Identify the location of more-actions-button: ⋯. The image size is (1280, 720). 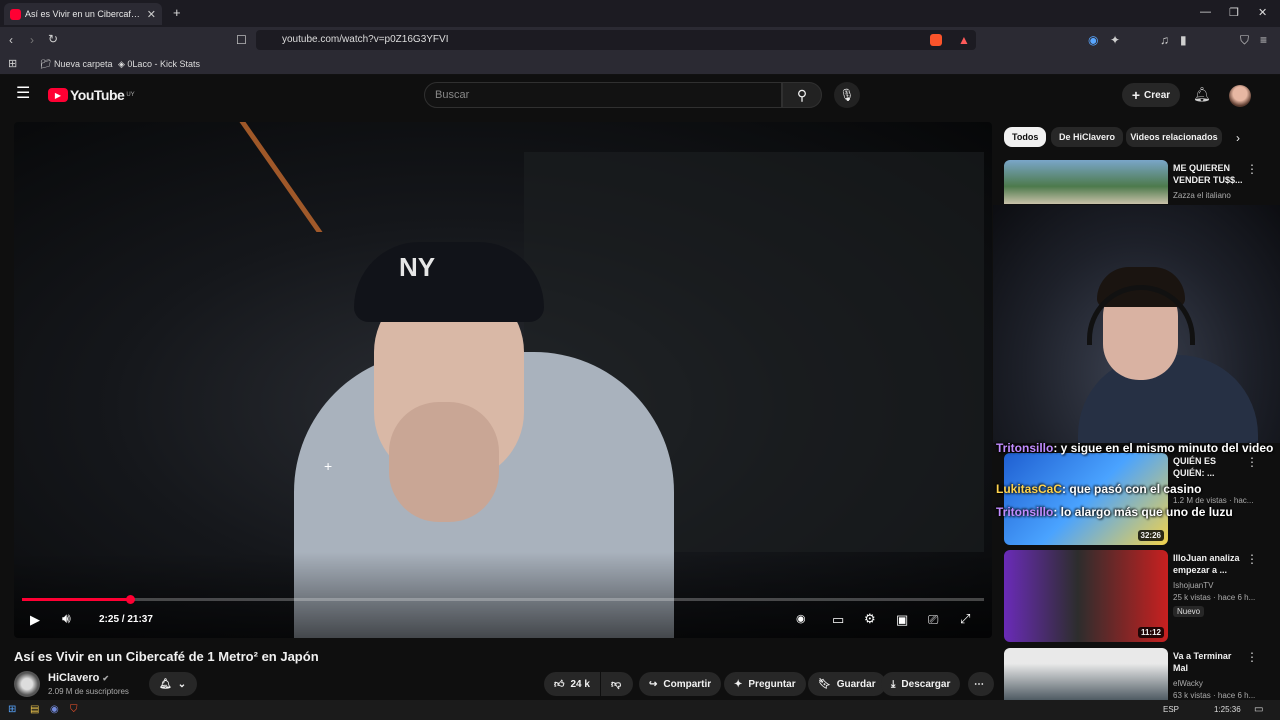
(981, 684).